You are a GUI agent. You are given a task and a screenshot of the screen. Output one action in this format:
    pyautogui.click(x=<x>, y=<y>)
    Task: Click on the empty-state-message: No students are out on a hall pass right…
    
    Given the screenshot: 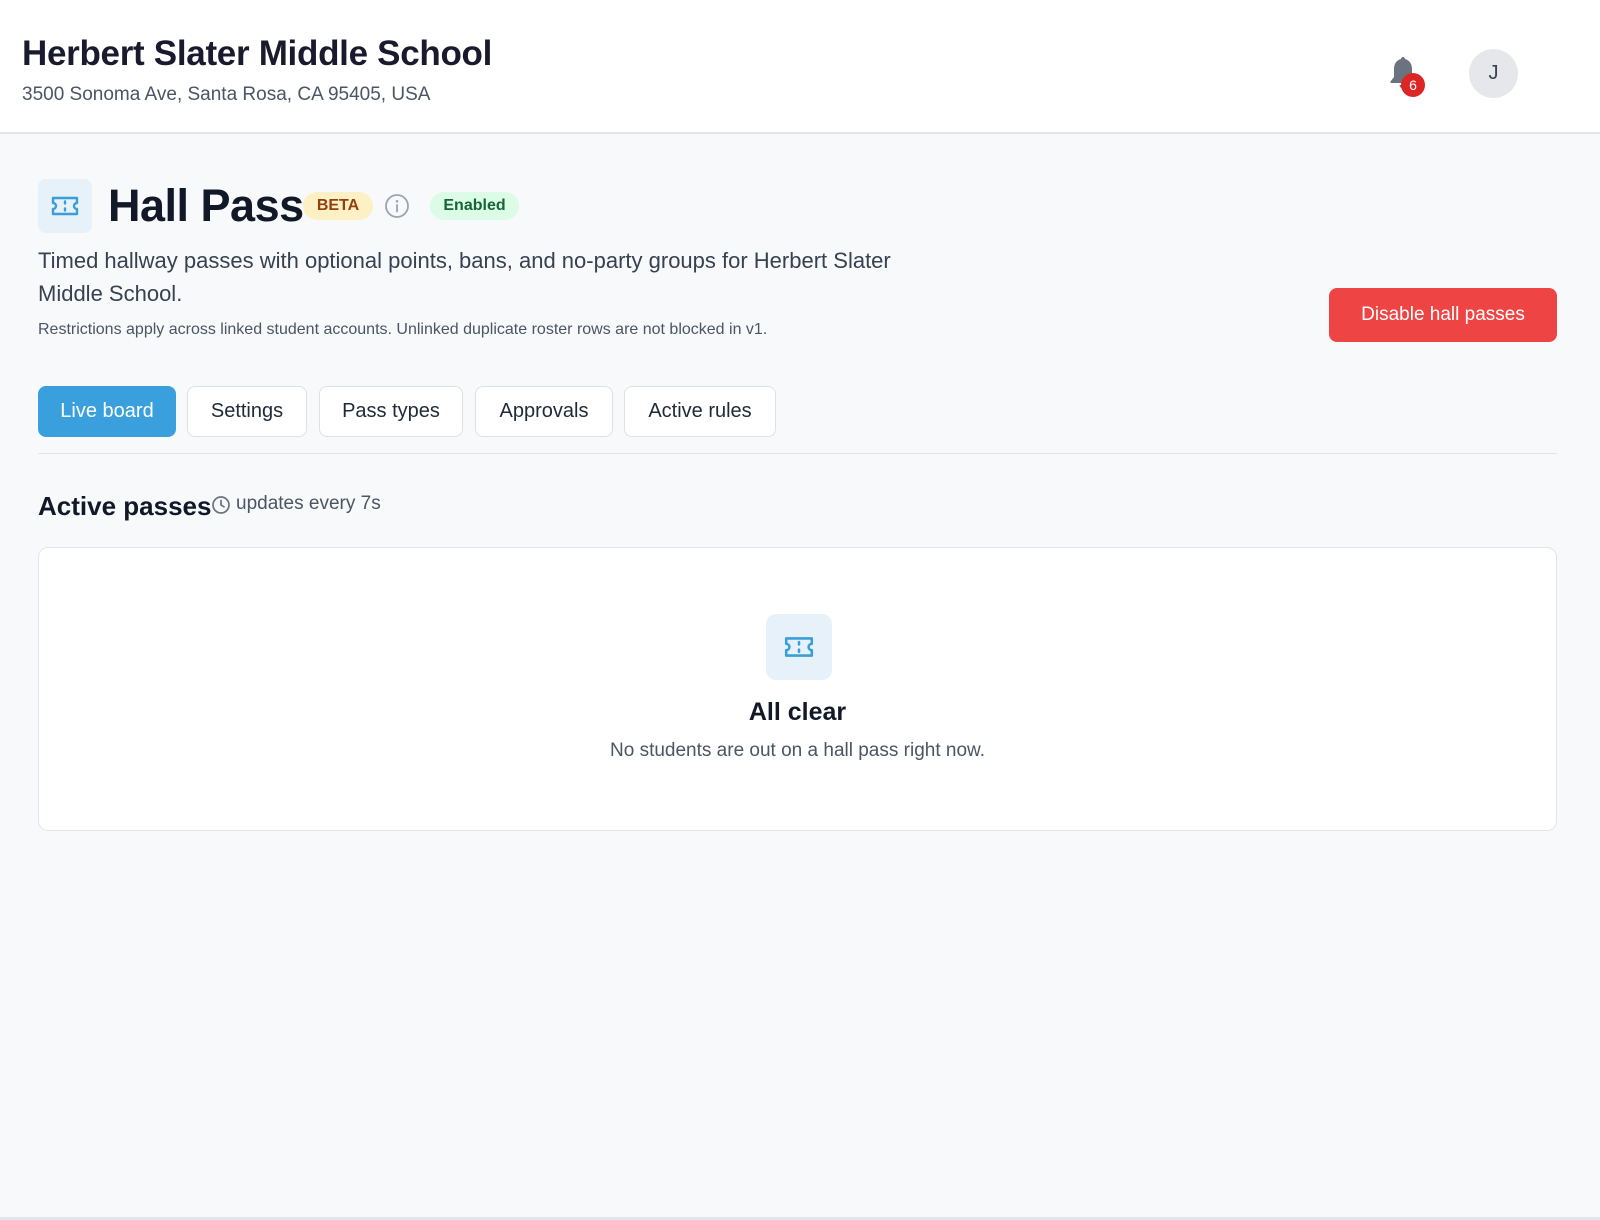 What is the action you would take?
    pyautogui.click(x=797, y=750)
    